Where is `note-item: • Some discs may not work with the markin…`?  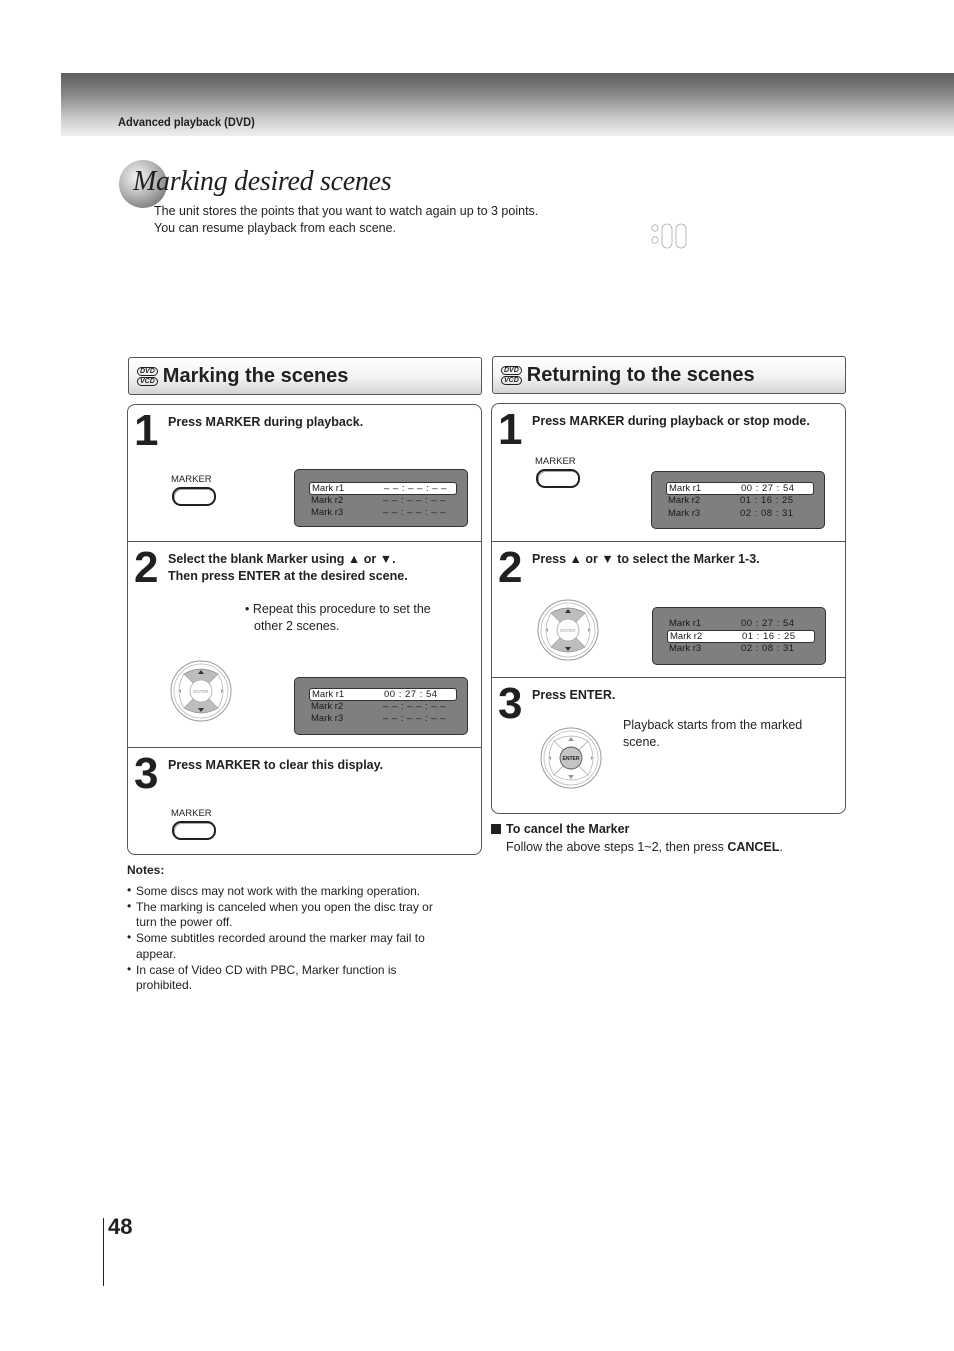 note-item: • Some discs may not work with the markin… is located at coordinates (297, 891).